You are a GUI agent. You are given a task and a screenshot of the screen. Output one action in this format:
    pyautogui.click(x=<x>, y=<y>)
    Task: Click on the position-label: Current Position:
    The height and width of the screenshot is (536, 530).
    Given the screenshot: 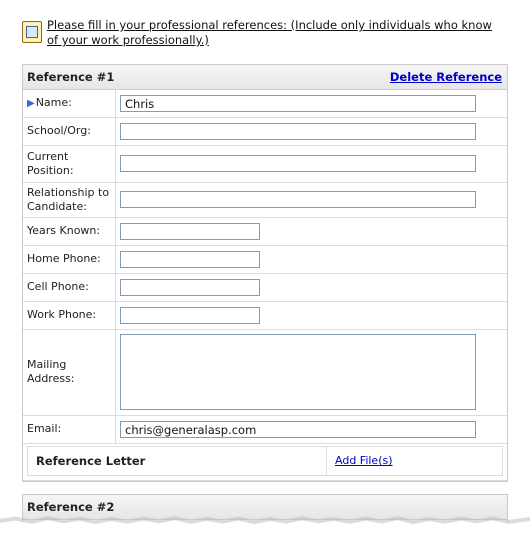 What is the action you would take?
    pyautogui.click(x=69, y=164)
    